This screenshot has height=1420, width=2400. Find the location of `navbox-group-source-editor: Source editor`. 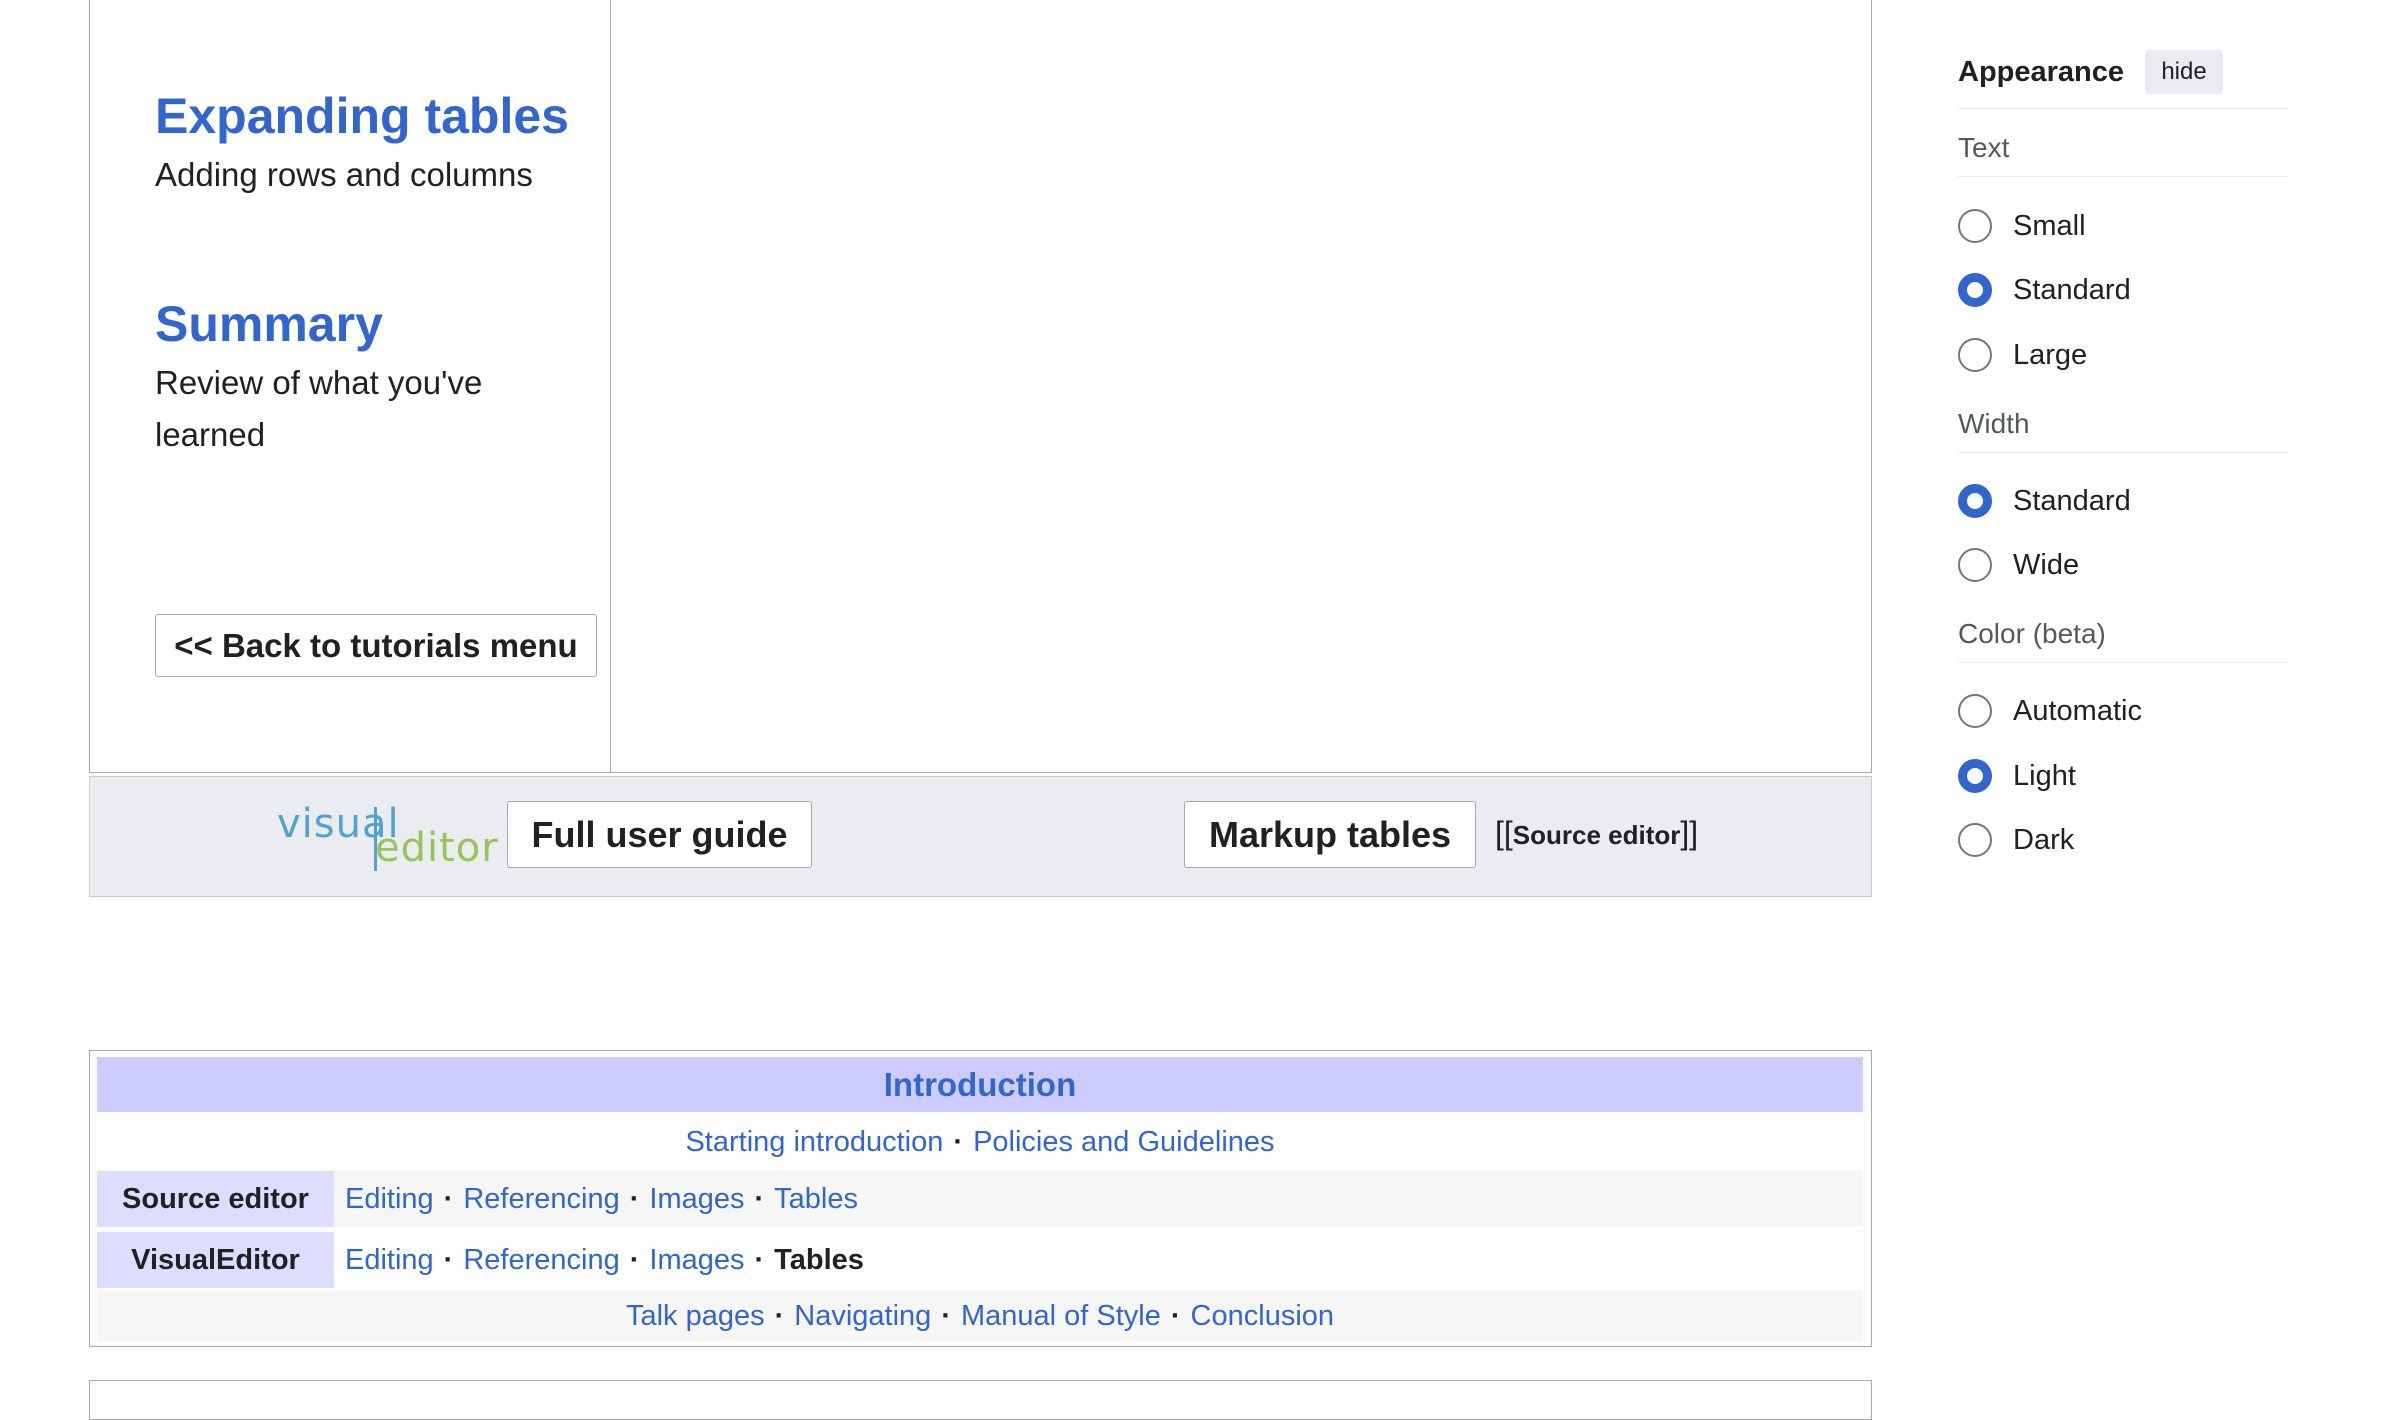

navbox-group-source-editor: Source editor is located at coordinates (215, 1199).